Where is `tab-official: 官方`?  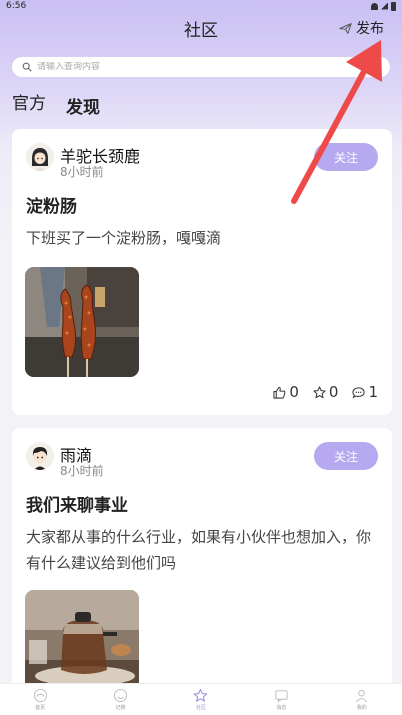
tab-official: 官方 is located at coordinates (29, 101).